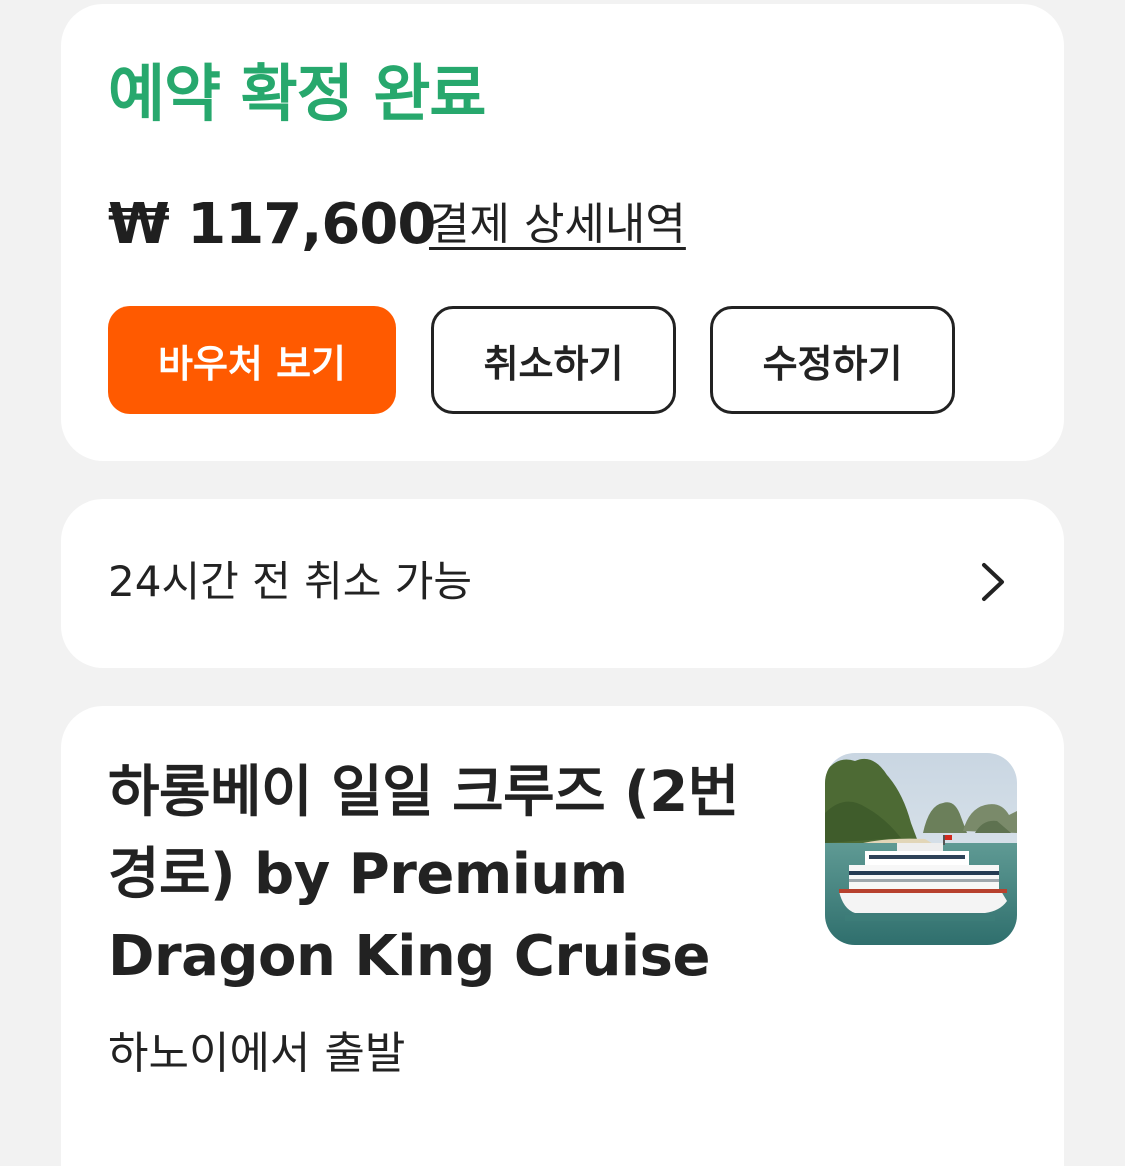  Describe the element at coordinates (297, 93) in the screenshot. I see `reservation-status-title: 예약 확정 완료` at that location.